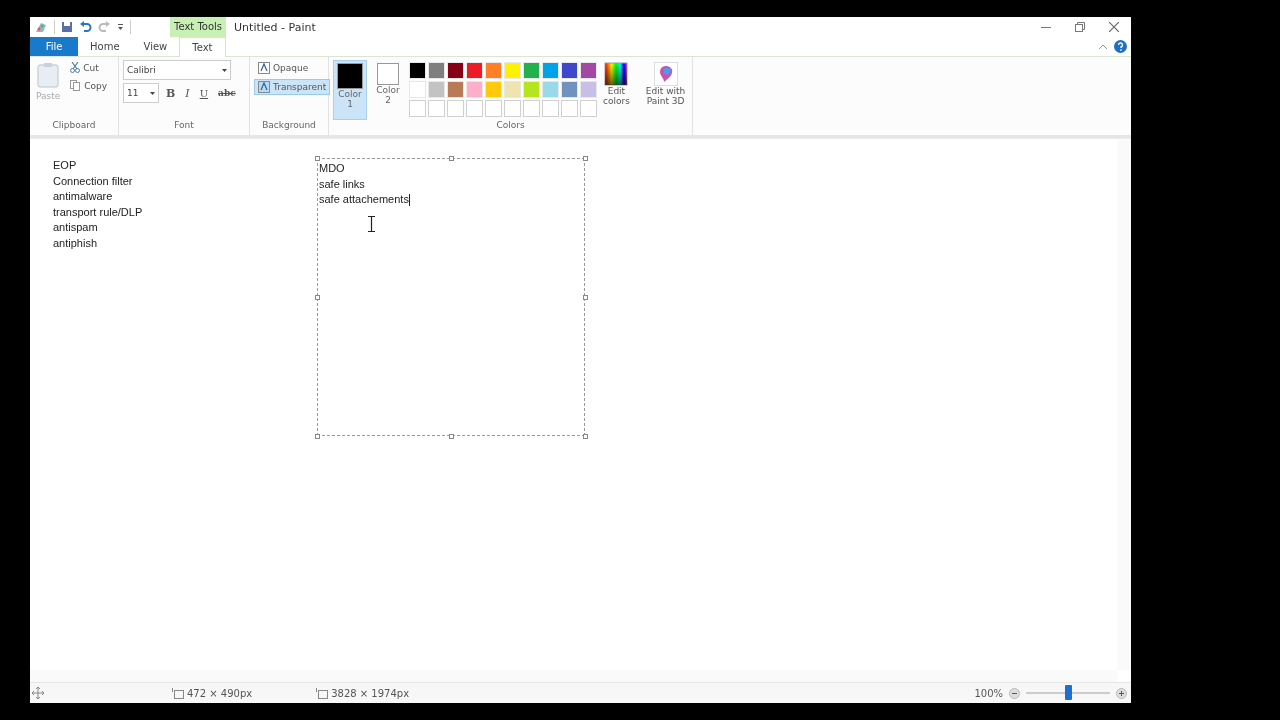 Image resolution: width=1280 pixels, height=720 pixels. Describe the element at coordinates (371, 224) in the screenshot. I see `text-cursor-icon` at that location.